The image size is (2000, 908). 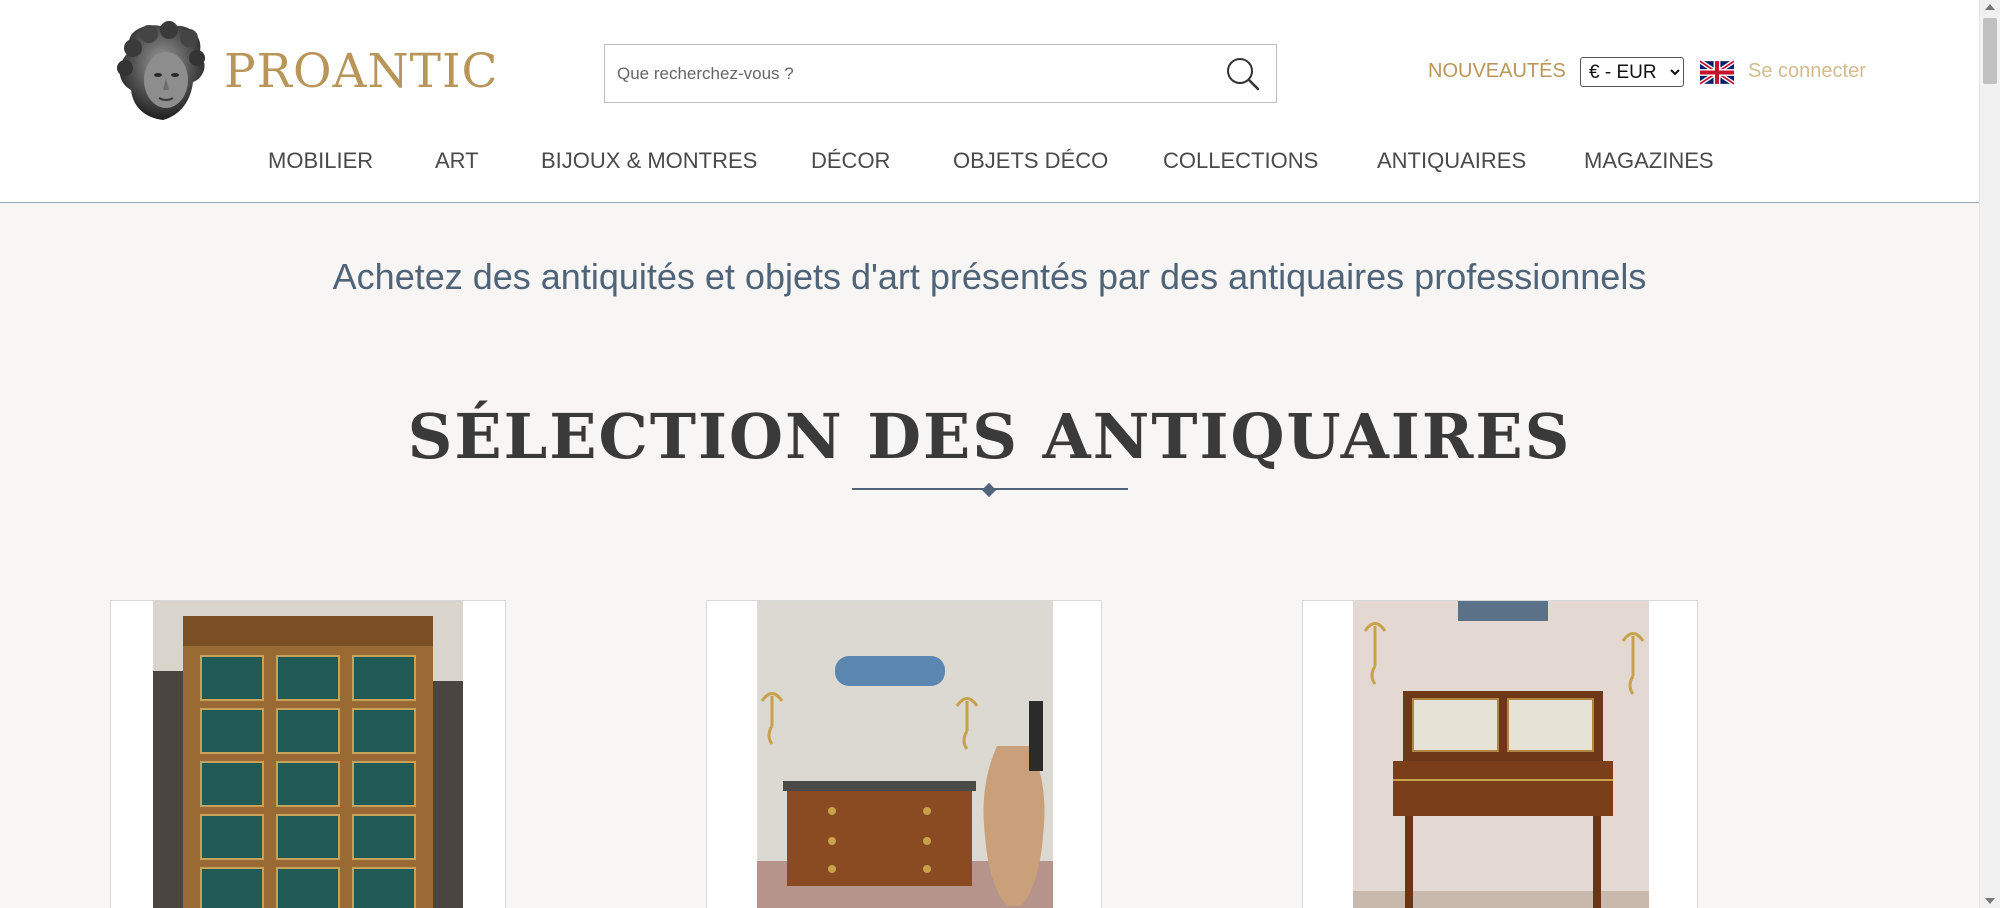 I want to click on search-button, so click(x=1243, y=74).